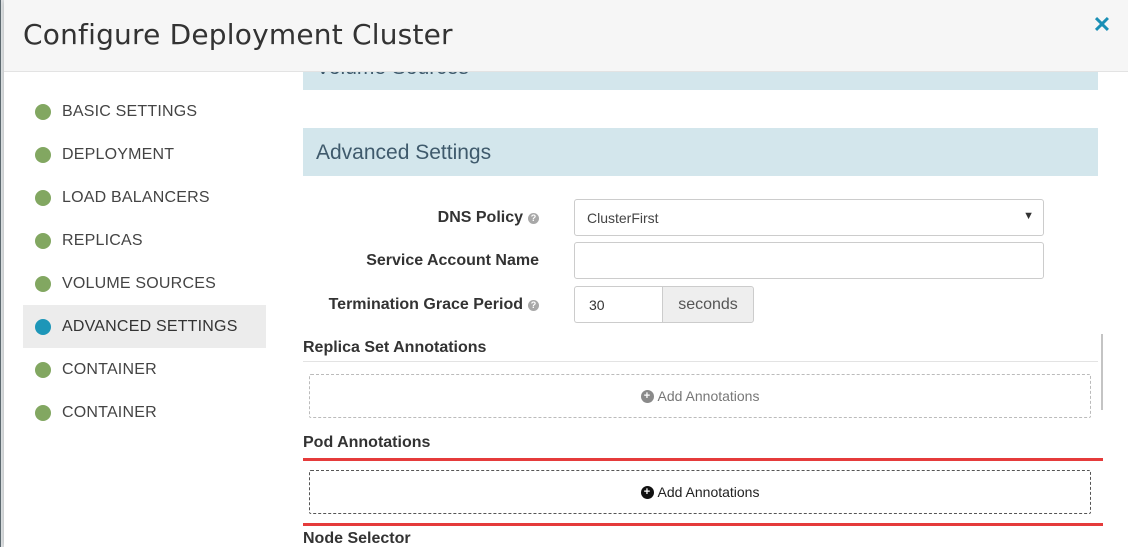  Describe the element at coordinates (238, 34) in the screenshot. I see `modal-title: Configure Deployment Cluster` at that location.